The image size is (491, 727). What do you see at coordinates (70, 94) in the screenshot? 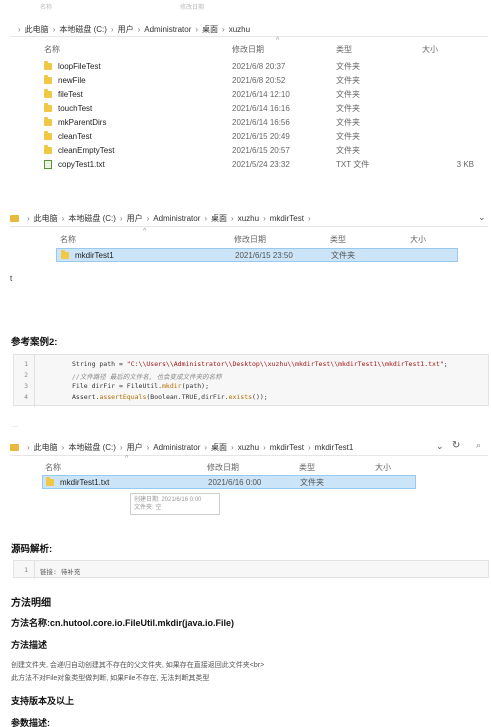
I see `file-name: fileTest` at bounding box center [70, 94].